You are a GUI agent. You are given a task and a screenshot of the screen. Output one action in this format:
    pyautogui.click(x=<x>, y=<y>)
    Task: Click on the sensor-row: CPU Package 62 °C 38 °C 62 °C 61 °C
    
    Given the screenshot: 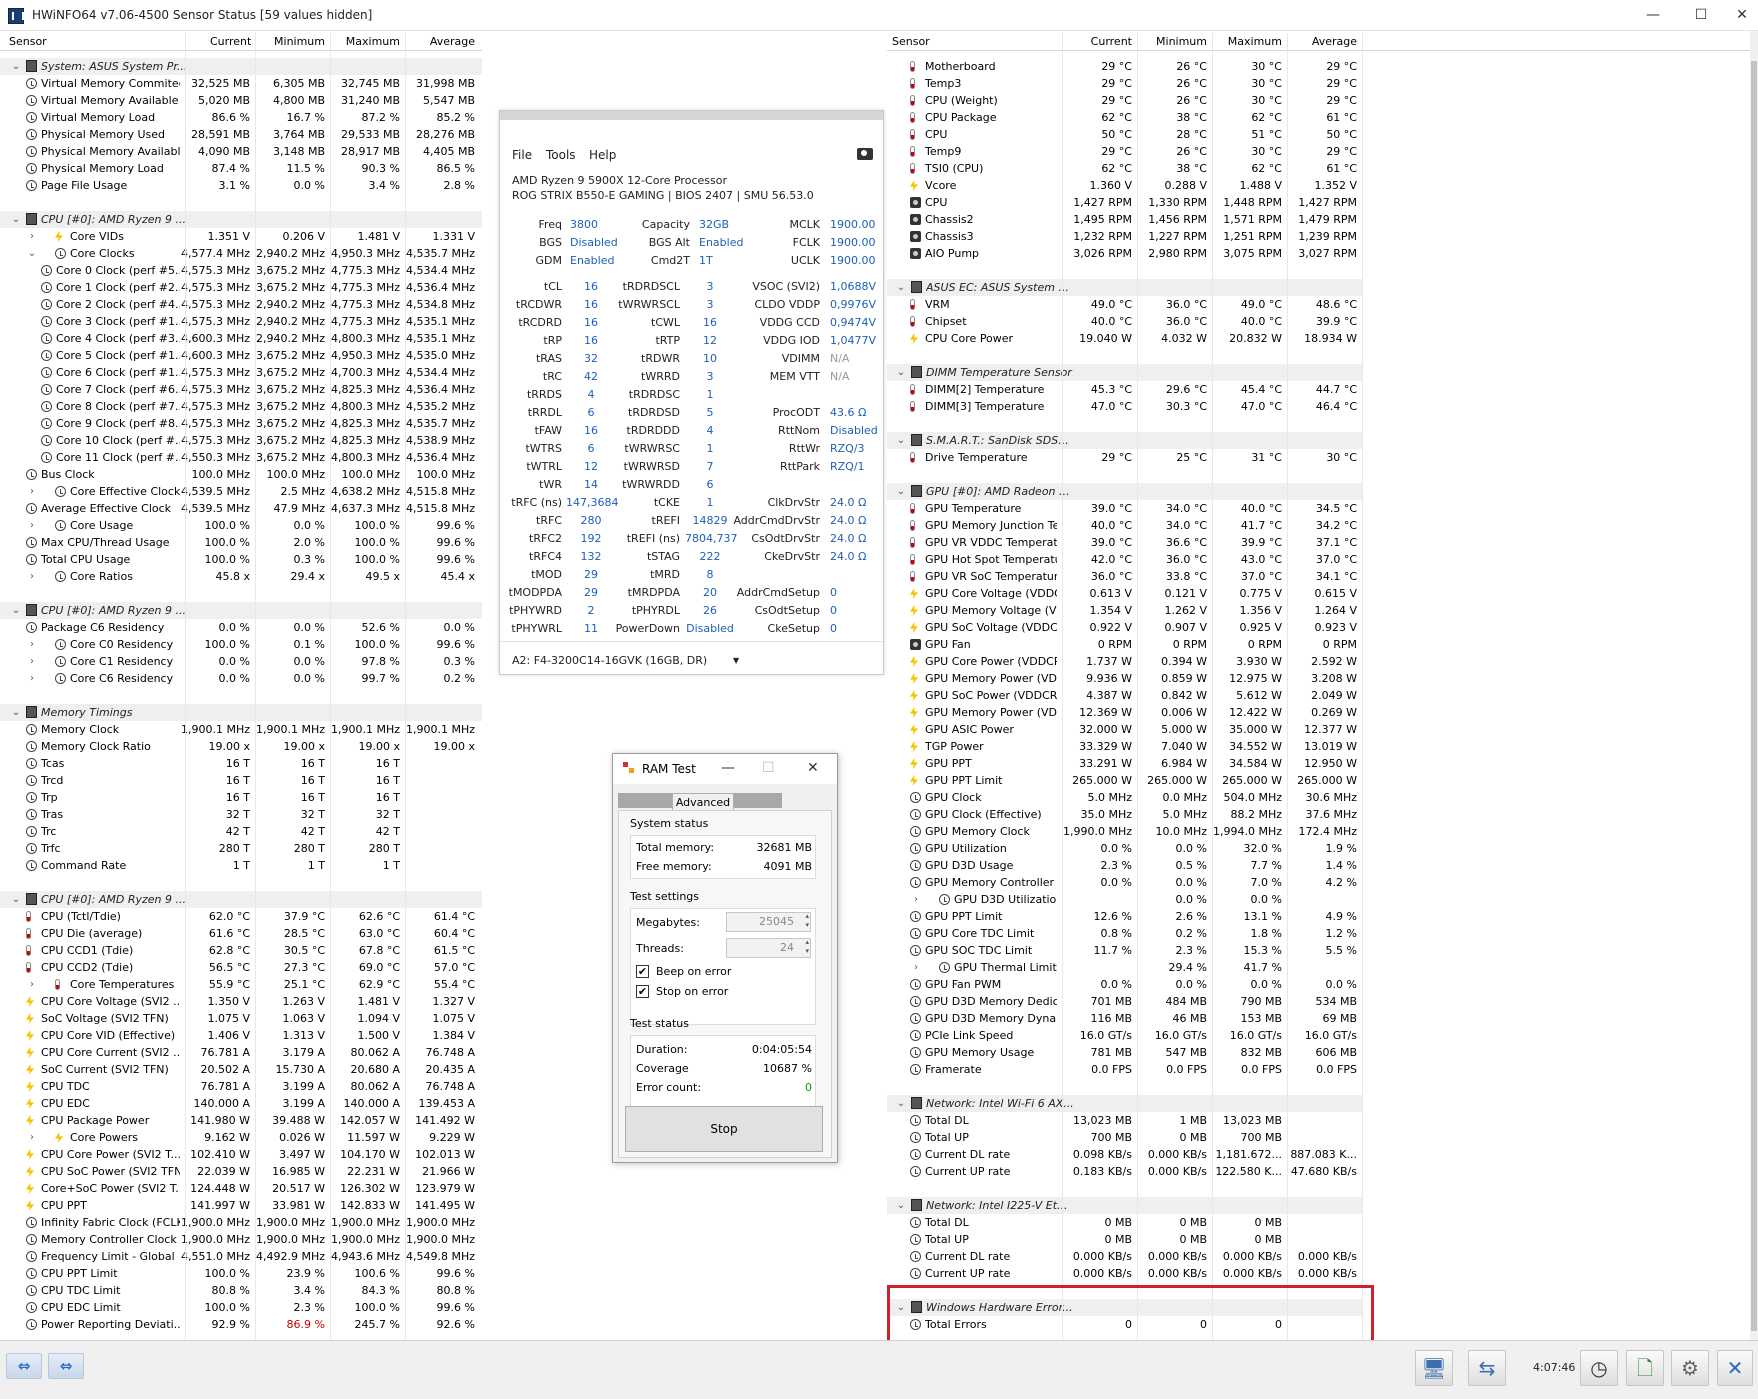 What is the action you would take?
    pyautogui.click(x=1124, y=117)
    